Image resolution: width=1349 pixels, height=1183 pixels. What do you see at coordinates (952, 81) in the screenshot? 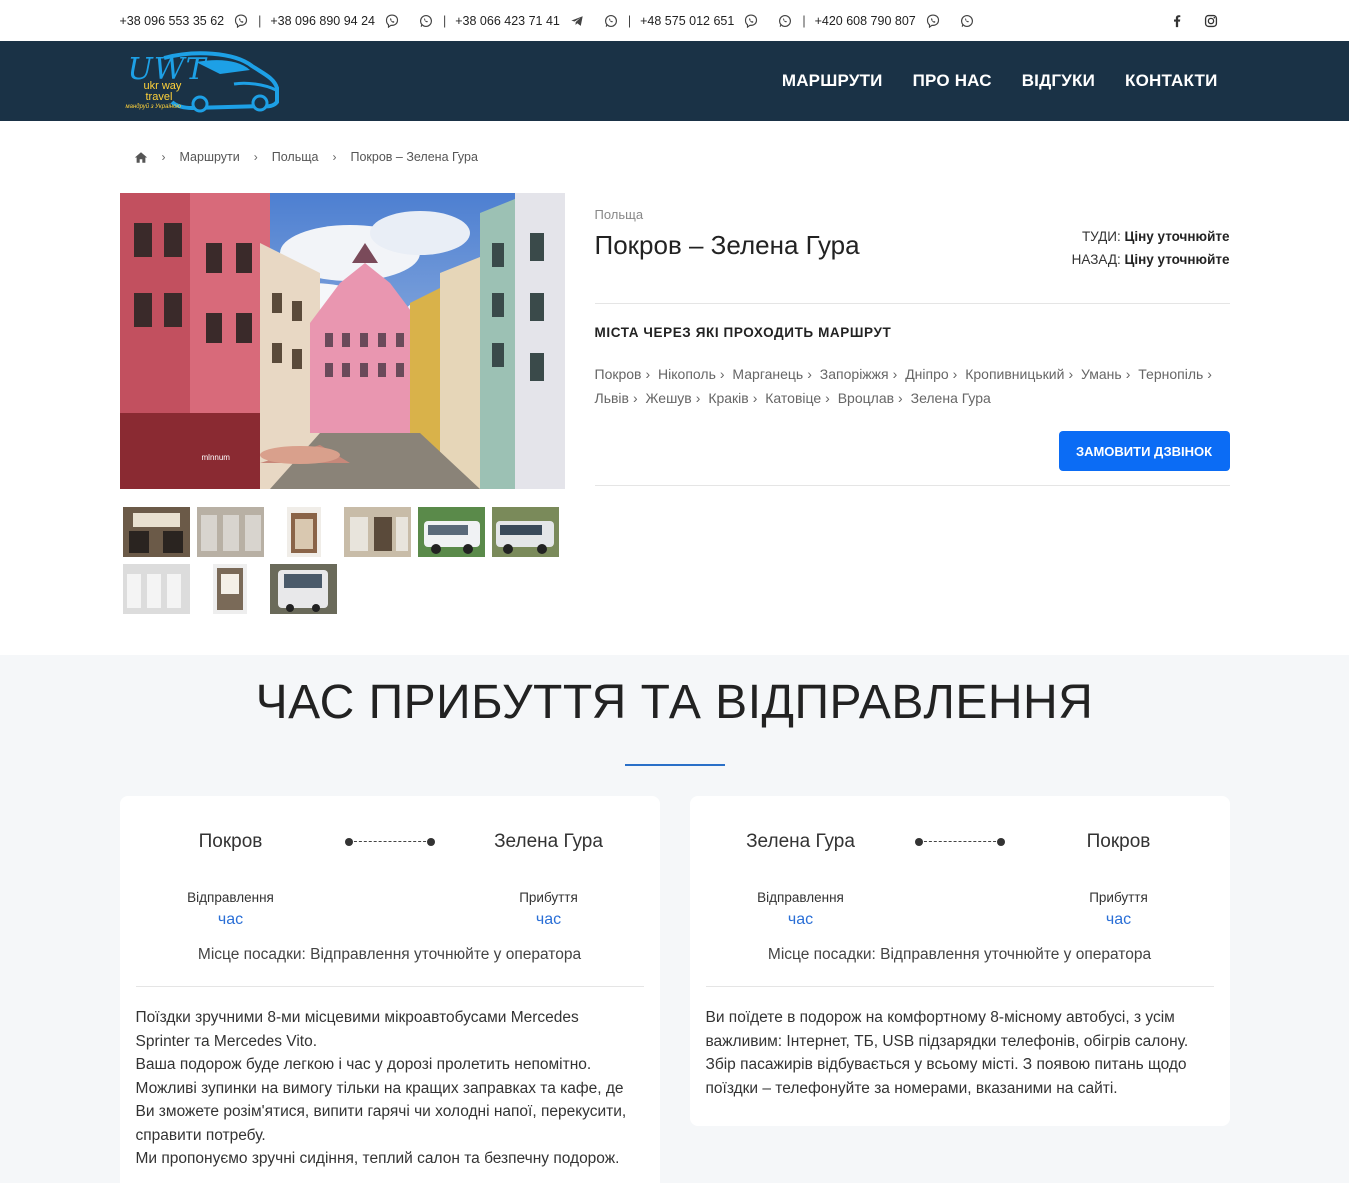
I see `nav-about: ПРО НАС` at bounding box center [952, 81].